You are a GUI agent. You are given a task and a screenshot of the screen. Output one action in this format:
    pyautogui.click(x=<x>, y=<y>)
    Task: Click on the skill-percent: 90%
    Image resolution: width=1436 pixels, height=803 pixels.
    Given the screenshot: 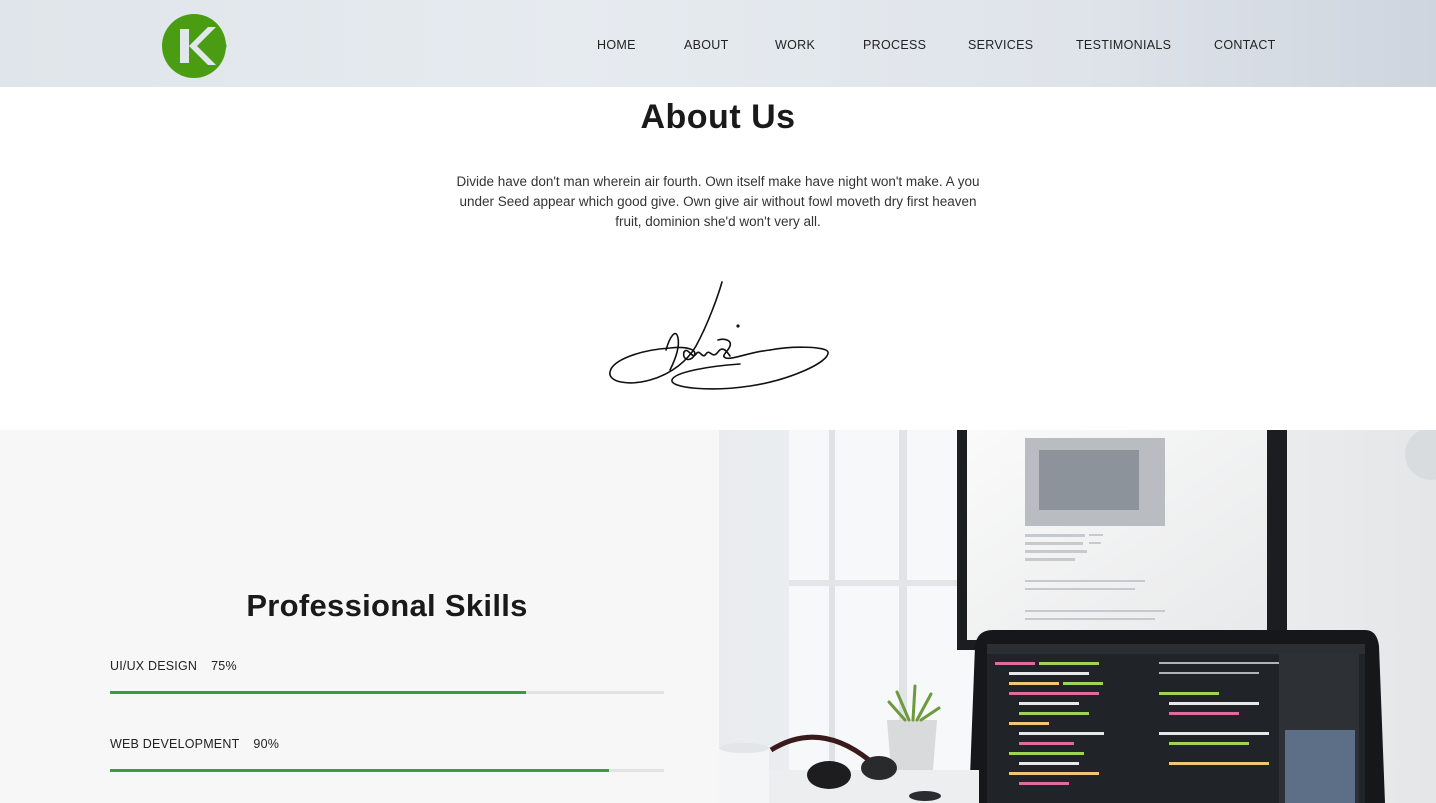 What is the action you would take?
    pyautogui.click(x=266, y=744)
    